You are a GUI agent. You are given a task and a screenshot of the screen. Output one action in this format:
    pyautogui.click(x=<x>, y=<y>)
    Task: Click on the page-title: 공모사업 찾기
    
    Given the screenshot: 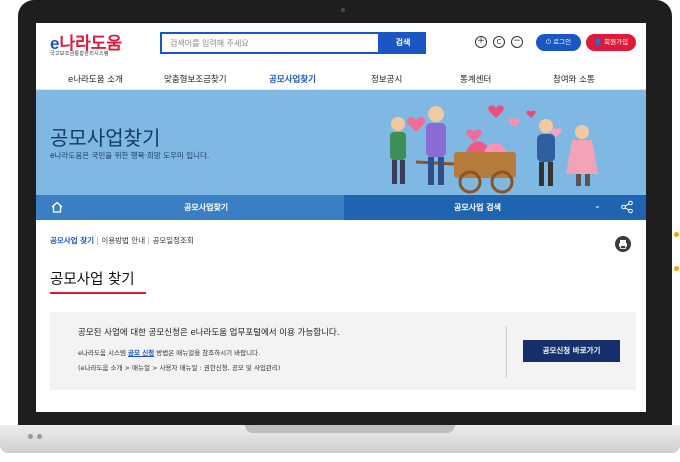 What is the action you would take?
    pyautogui.click(x=92, y=280)
    